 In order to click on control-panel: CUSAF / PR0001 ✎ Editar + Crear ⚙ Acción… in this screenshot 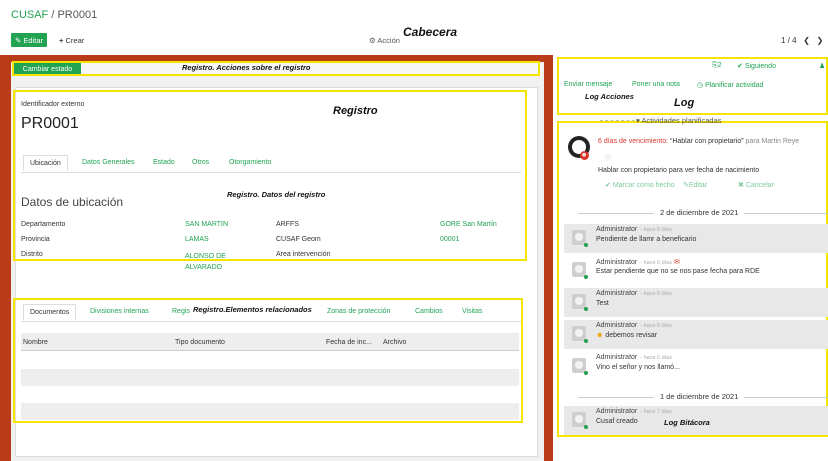, I will do `click(414, 27)`.